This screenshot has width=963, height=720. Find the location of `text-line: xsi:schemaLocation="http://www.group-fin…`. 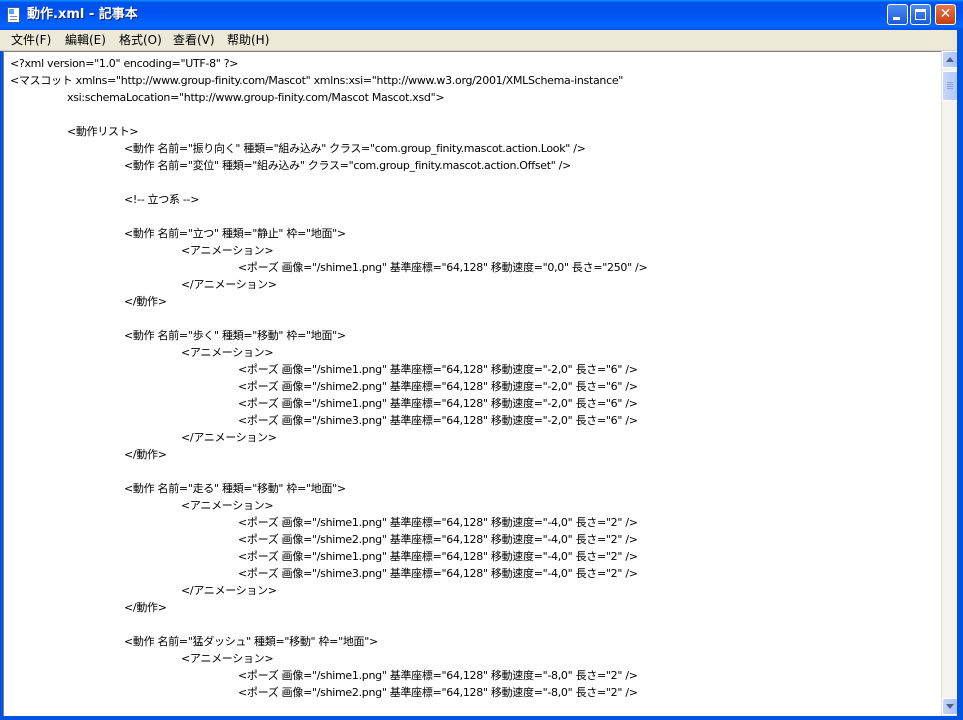

text-line: xsi:schemaLocation="http://www.group-fin… is located at coordinates (256, 97).